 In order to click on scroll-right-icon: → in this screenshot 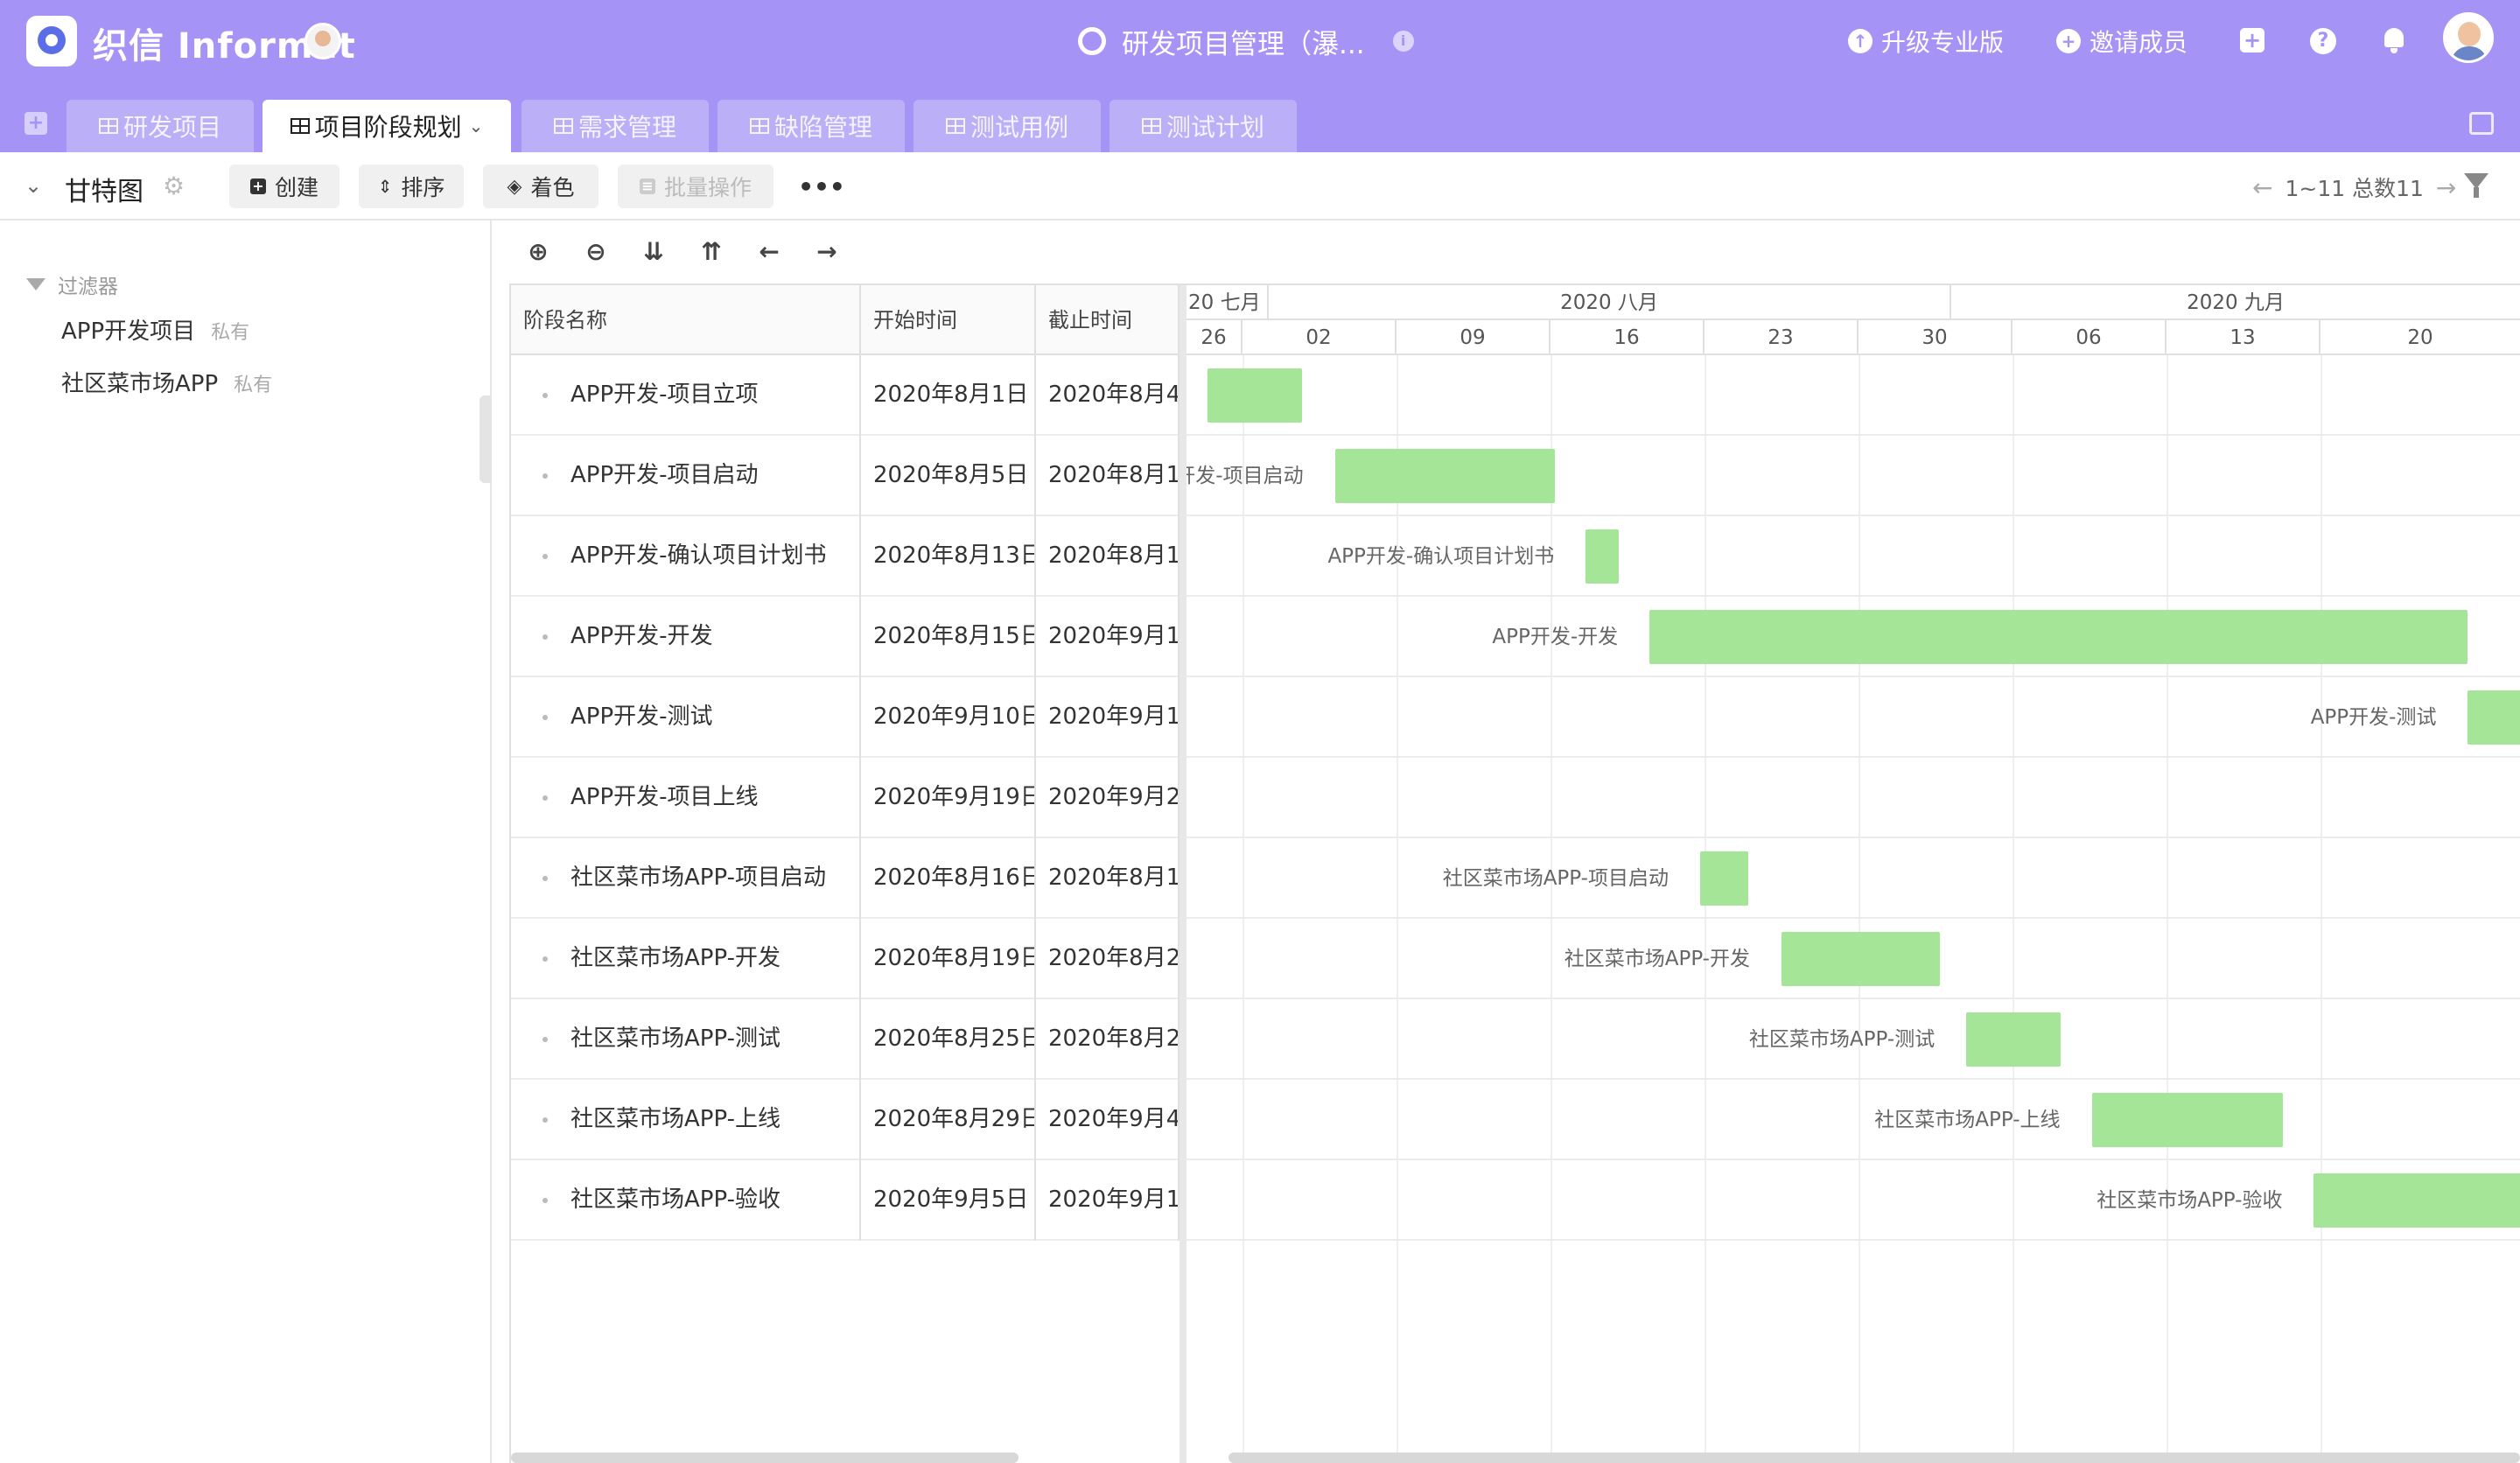, I will do `click(827, 251)`.